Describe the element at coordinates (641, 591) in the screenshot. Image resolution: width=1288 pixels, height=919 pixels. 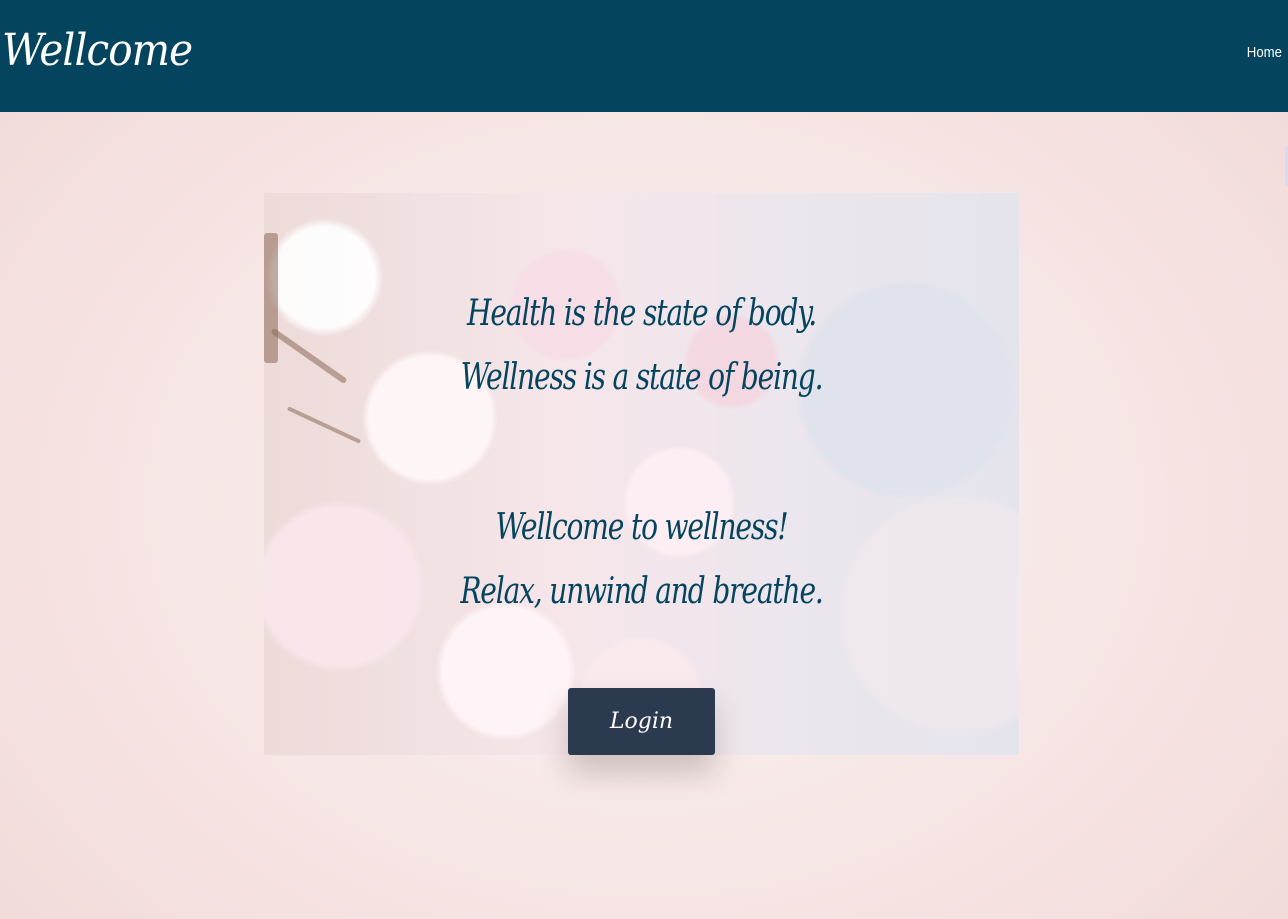
I see `relax-line: Relax, unwind and breathe.` at that location.